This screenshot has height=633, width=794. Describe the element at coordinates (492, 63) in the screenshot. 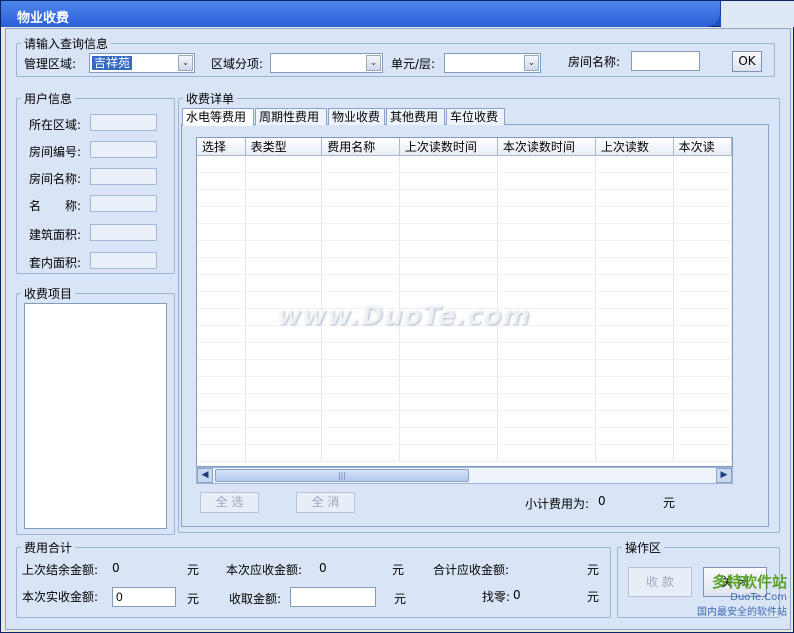

I see `unit-select: ⌄` at that location.